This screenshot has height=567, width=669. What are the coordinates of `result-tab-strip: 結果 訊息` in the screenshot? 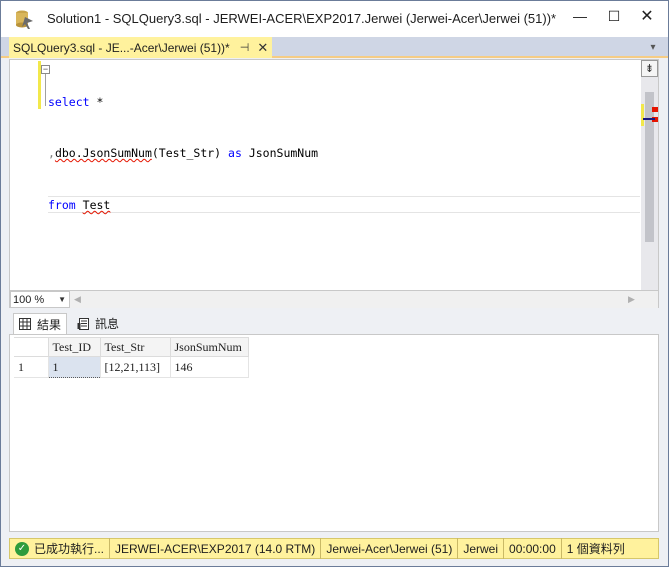 It's located at (334, 322).